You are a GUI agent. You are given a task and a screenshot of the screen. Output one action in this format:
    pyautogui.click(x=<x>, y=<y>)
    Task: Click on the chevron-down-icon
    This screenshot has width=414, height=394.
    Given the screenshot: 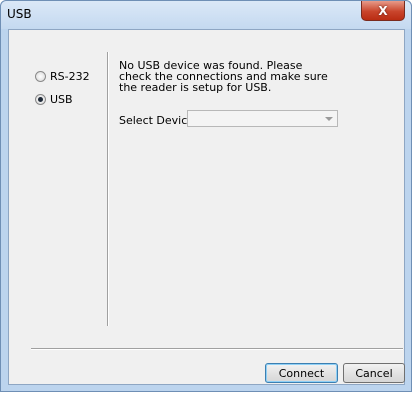 What is the action you would take?
    pyautogui.click(x=329, y=119)
    